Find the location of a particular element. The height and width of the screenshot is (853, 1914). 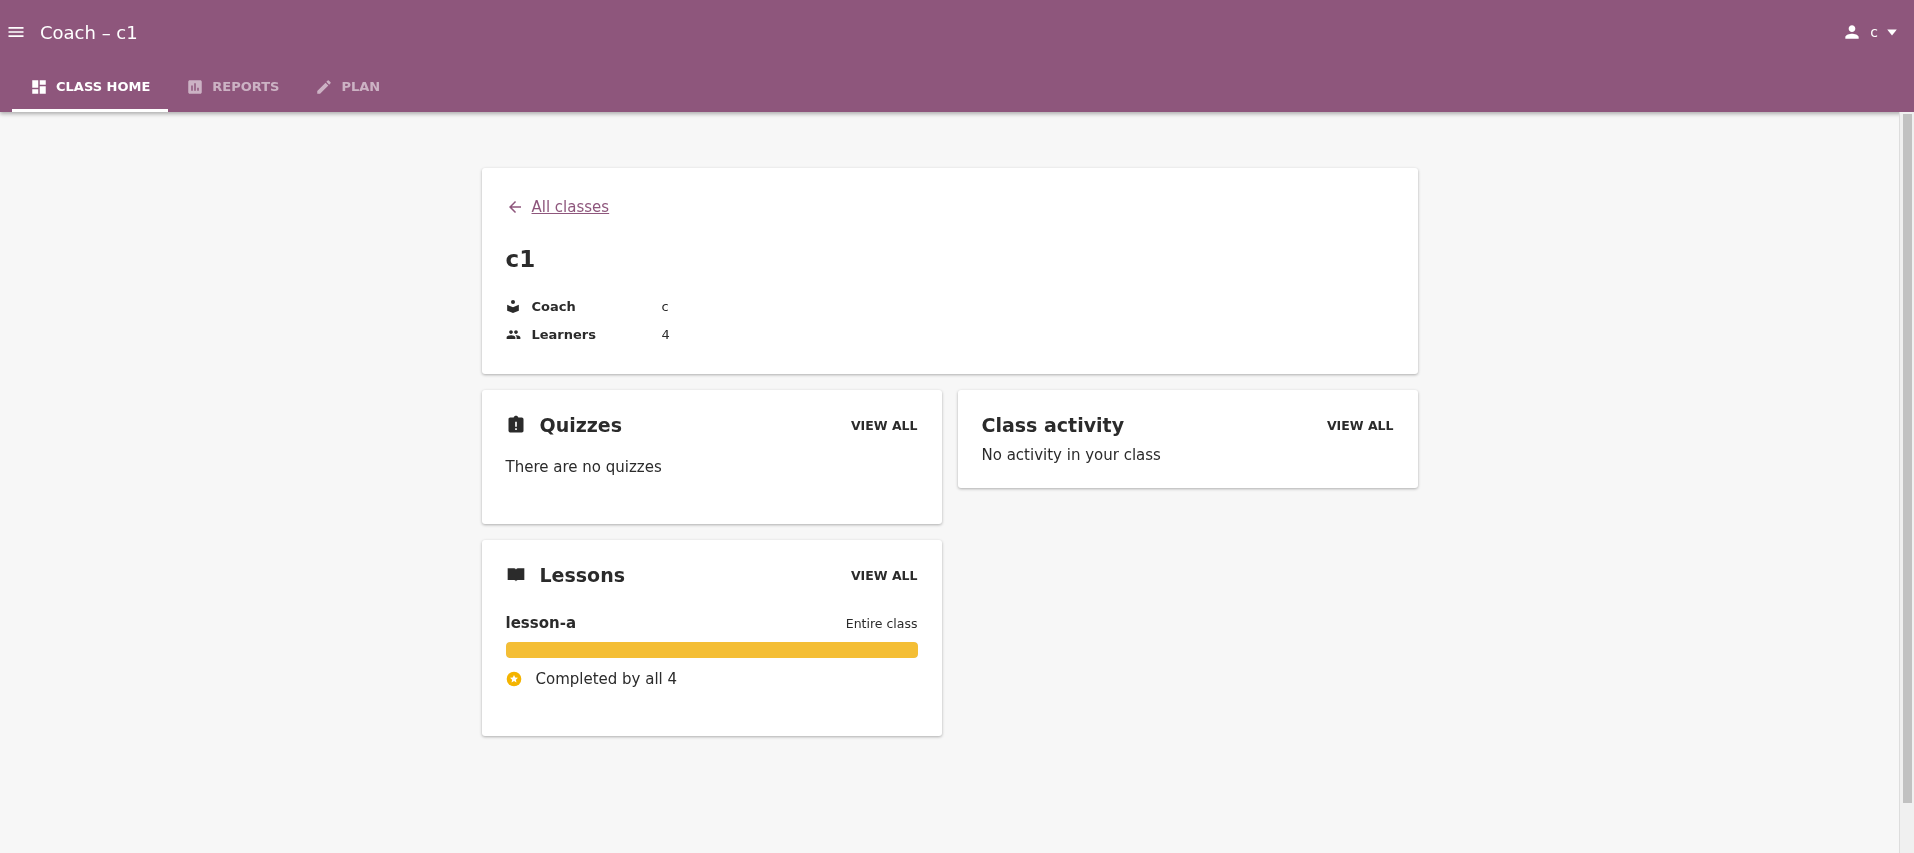

completion-status: Completed by all 4 is located at coordinates (606, 679).